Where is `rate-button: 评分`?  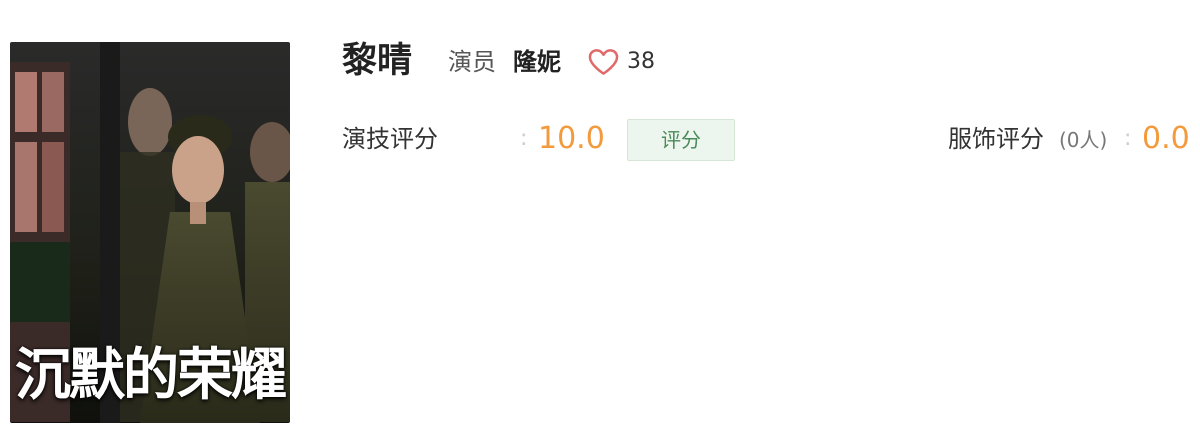 rate-button: 评分 is located at coordinates (681, 140).